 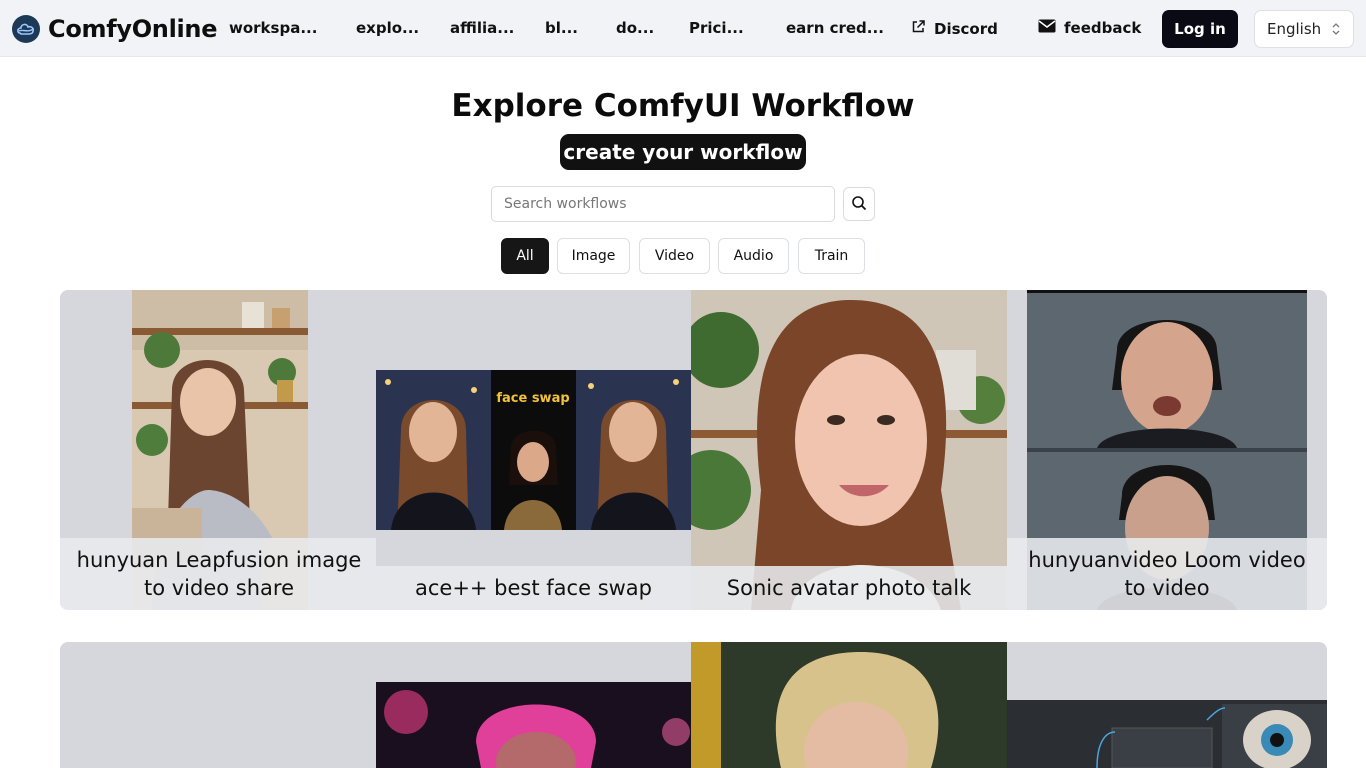 What do you see at coordinates (532, 398) in the screenshot?
I see `card-overlay-text: face swap` at bounding box center [532, 398].